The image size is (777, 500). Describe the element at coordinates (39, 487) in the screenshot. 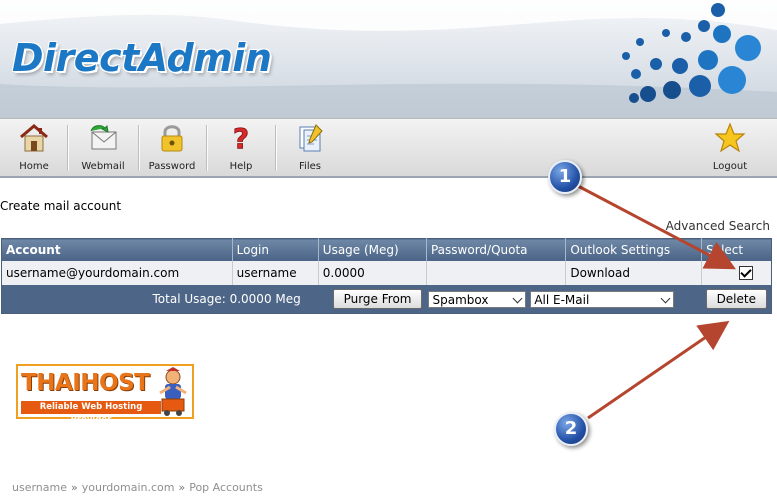

I see `breadcrumb-user: username` at that location.